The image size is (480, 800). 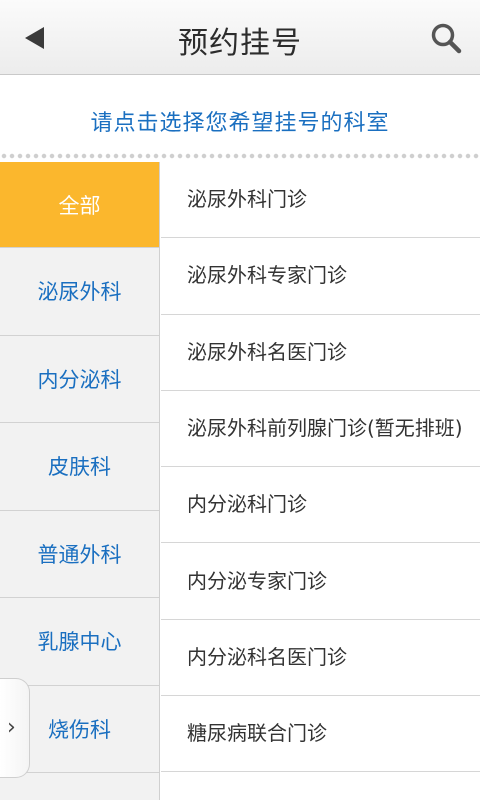 What do you see at coordinates (240, 123) in the screenshot?
I see `instruction-text: 请点击选择您希望挂号的科室` at bounding box center [240, 123].